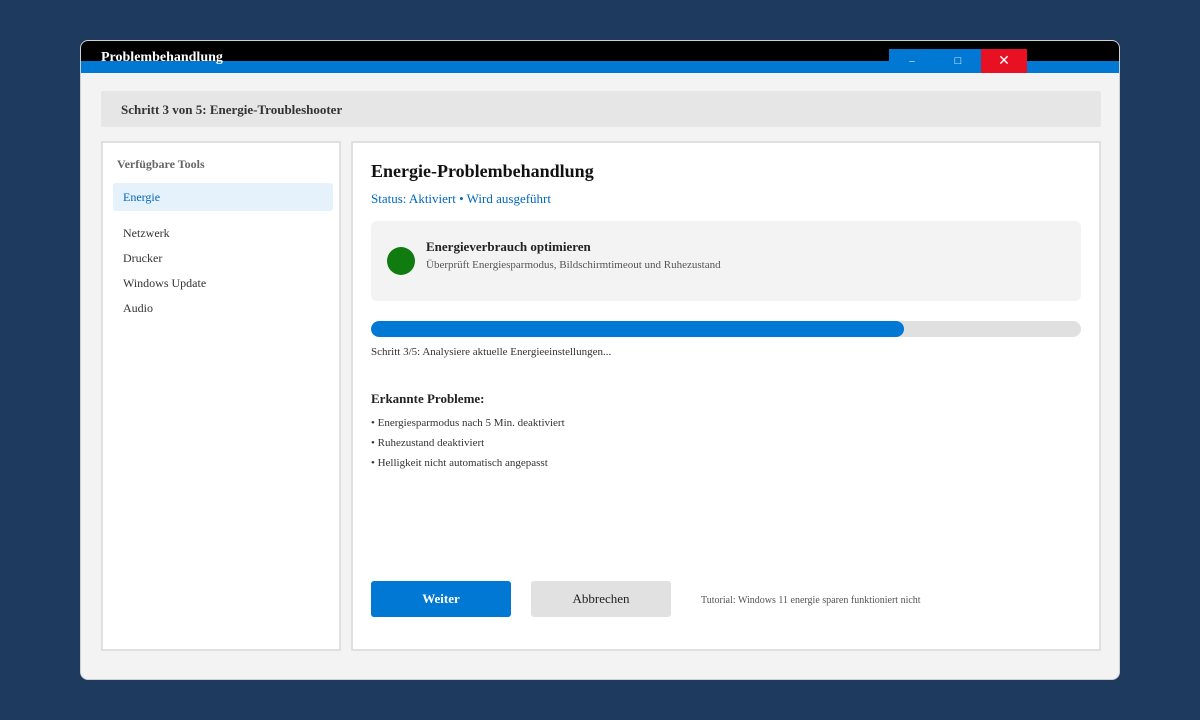 The image size is (1200, 720). I want to click on maximize-button: □, so click(958, 61).